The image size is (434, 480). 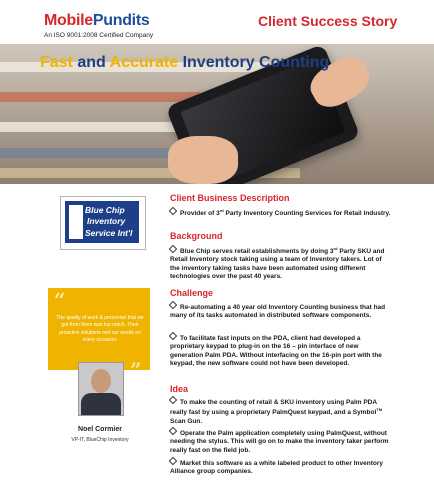 I want to click on headline: Fast and Accurate Inventory Counting, so click(x=184, y=63).